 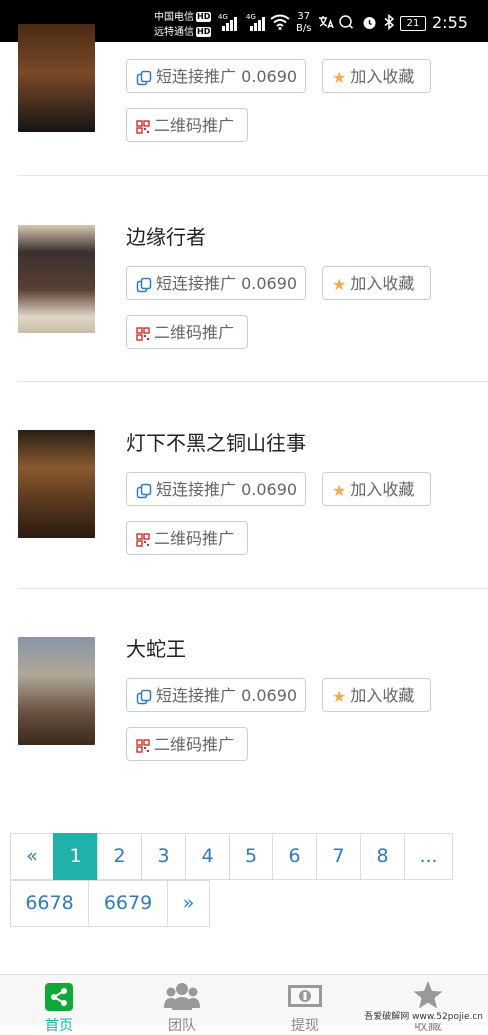 I want to click on page-2: 2, so click(x=119, y=856).